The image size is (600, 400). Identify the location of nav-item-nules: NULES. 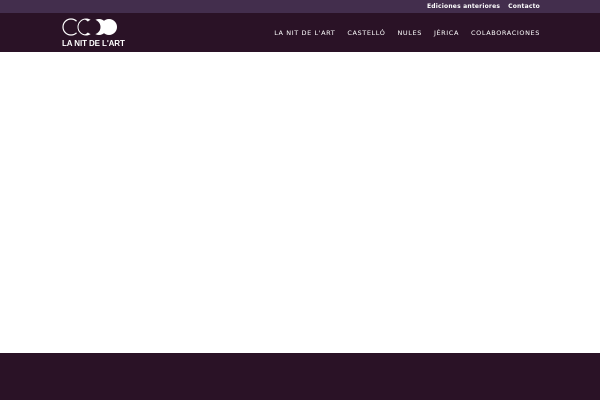
(409, 33).